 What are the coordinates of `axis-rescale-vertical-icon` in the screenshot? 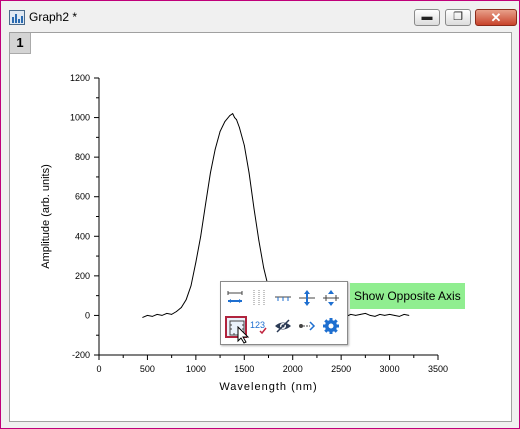 It's located at (307, 298).